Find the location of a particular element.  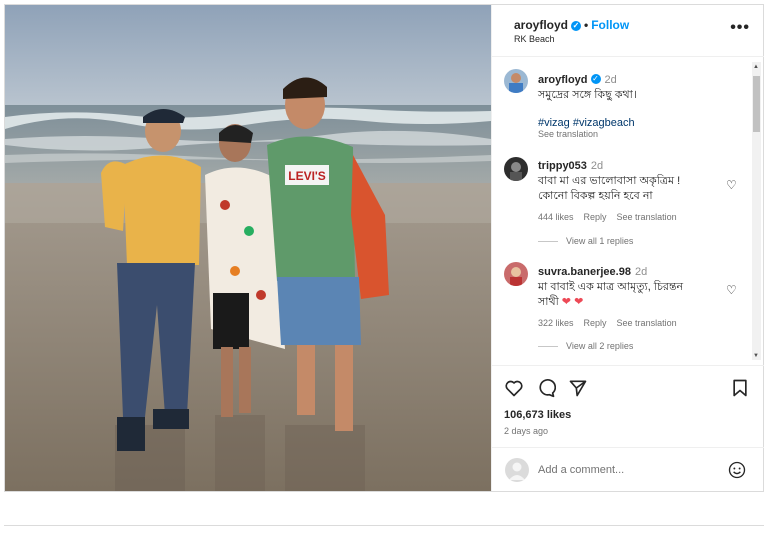

post-header: aroyfloyd ✓ • Follow RK Beach ••• is located at coordinates (628, 31).